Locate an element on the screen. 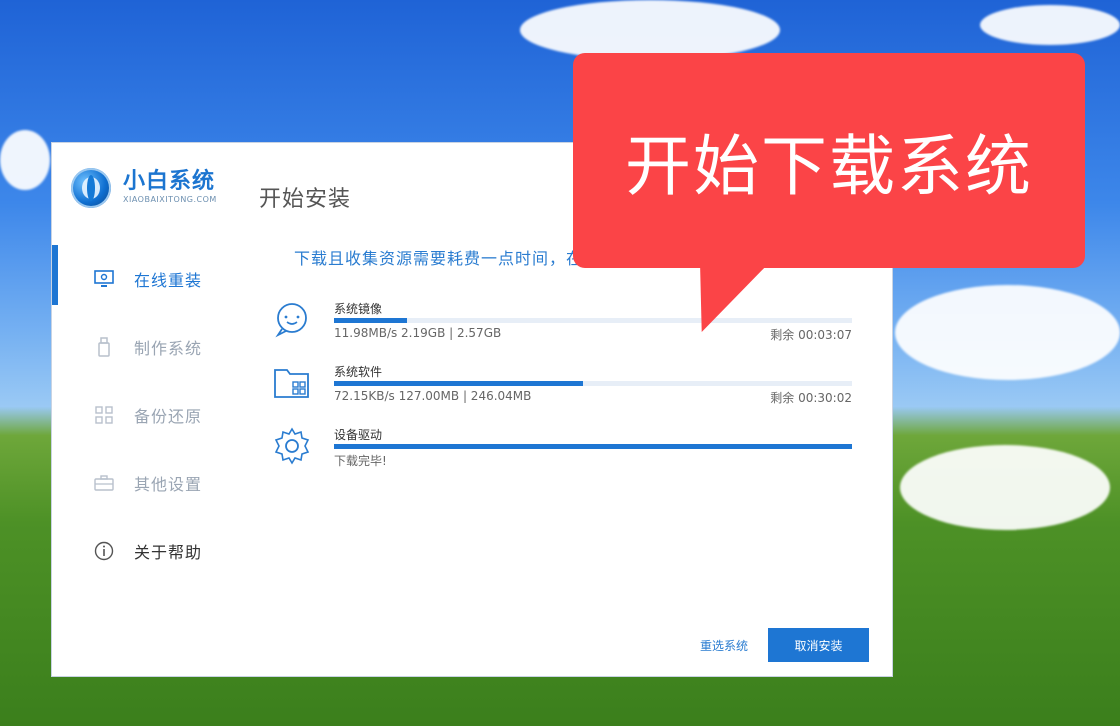 The width and height of the screenshot is (1120, 726). task-stats: 72.15KB/s 127.00MB | 246.04MB is located at coordinates (433, 396).